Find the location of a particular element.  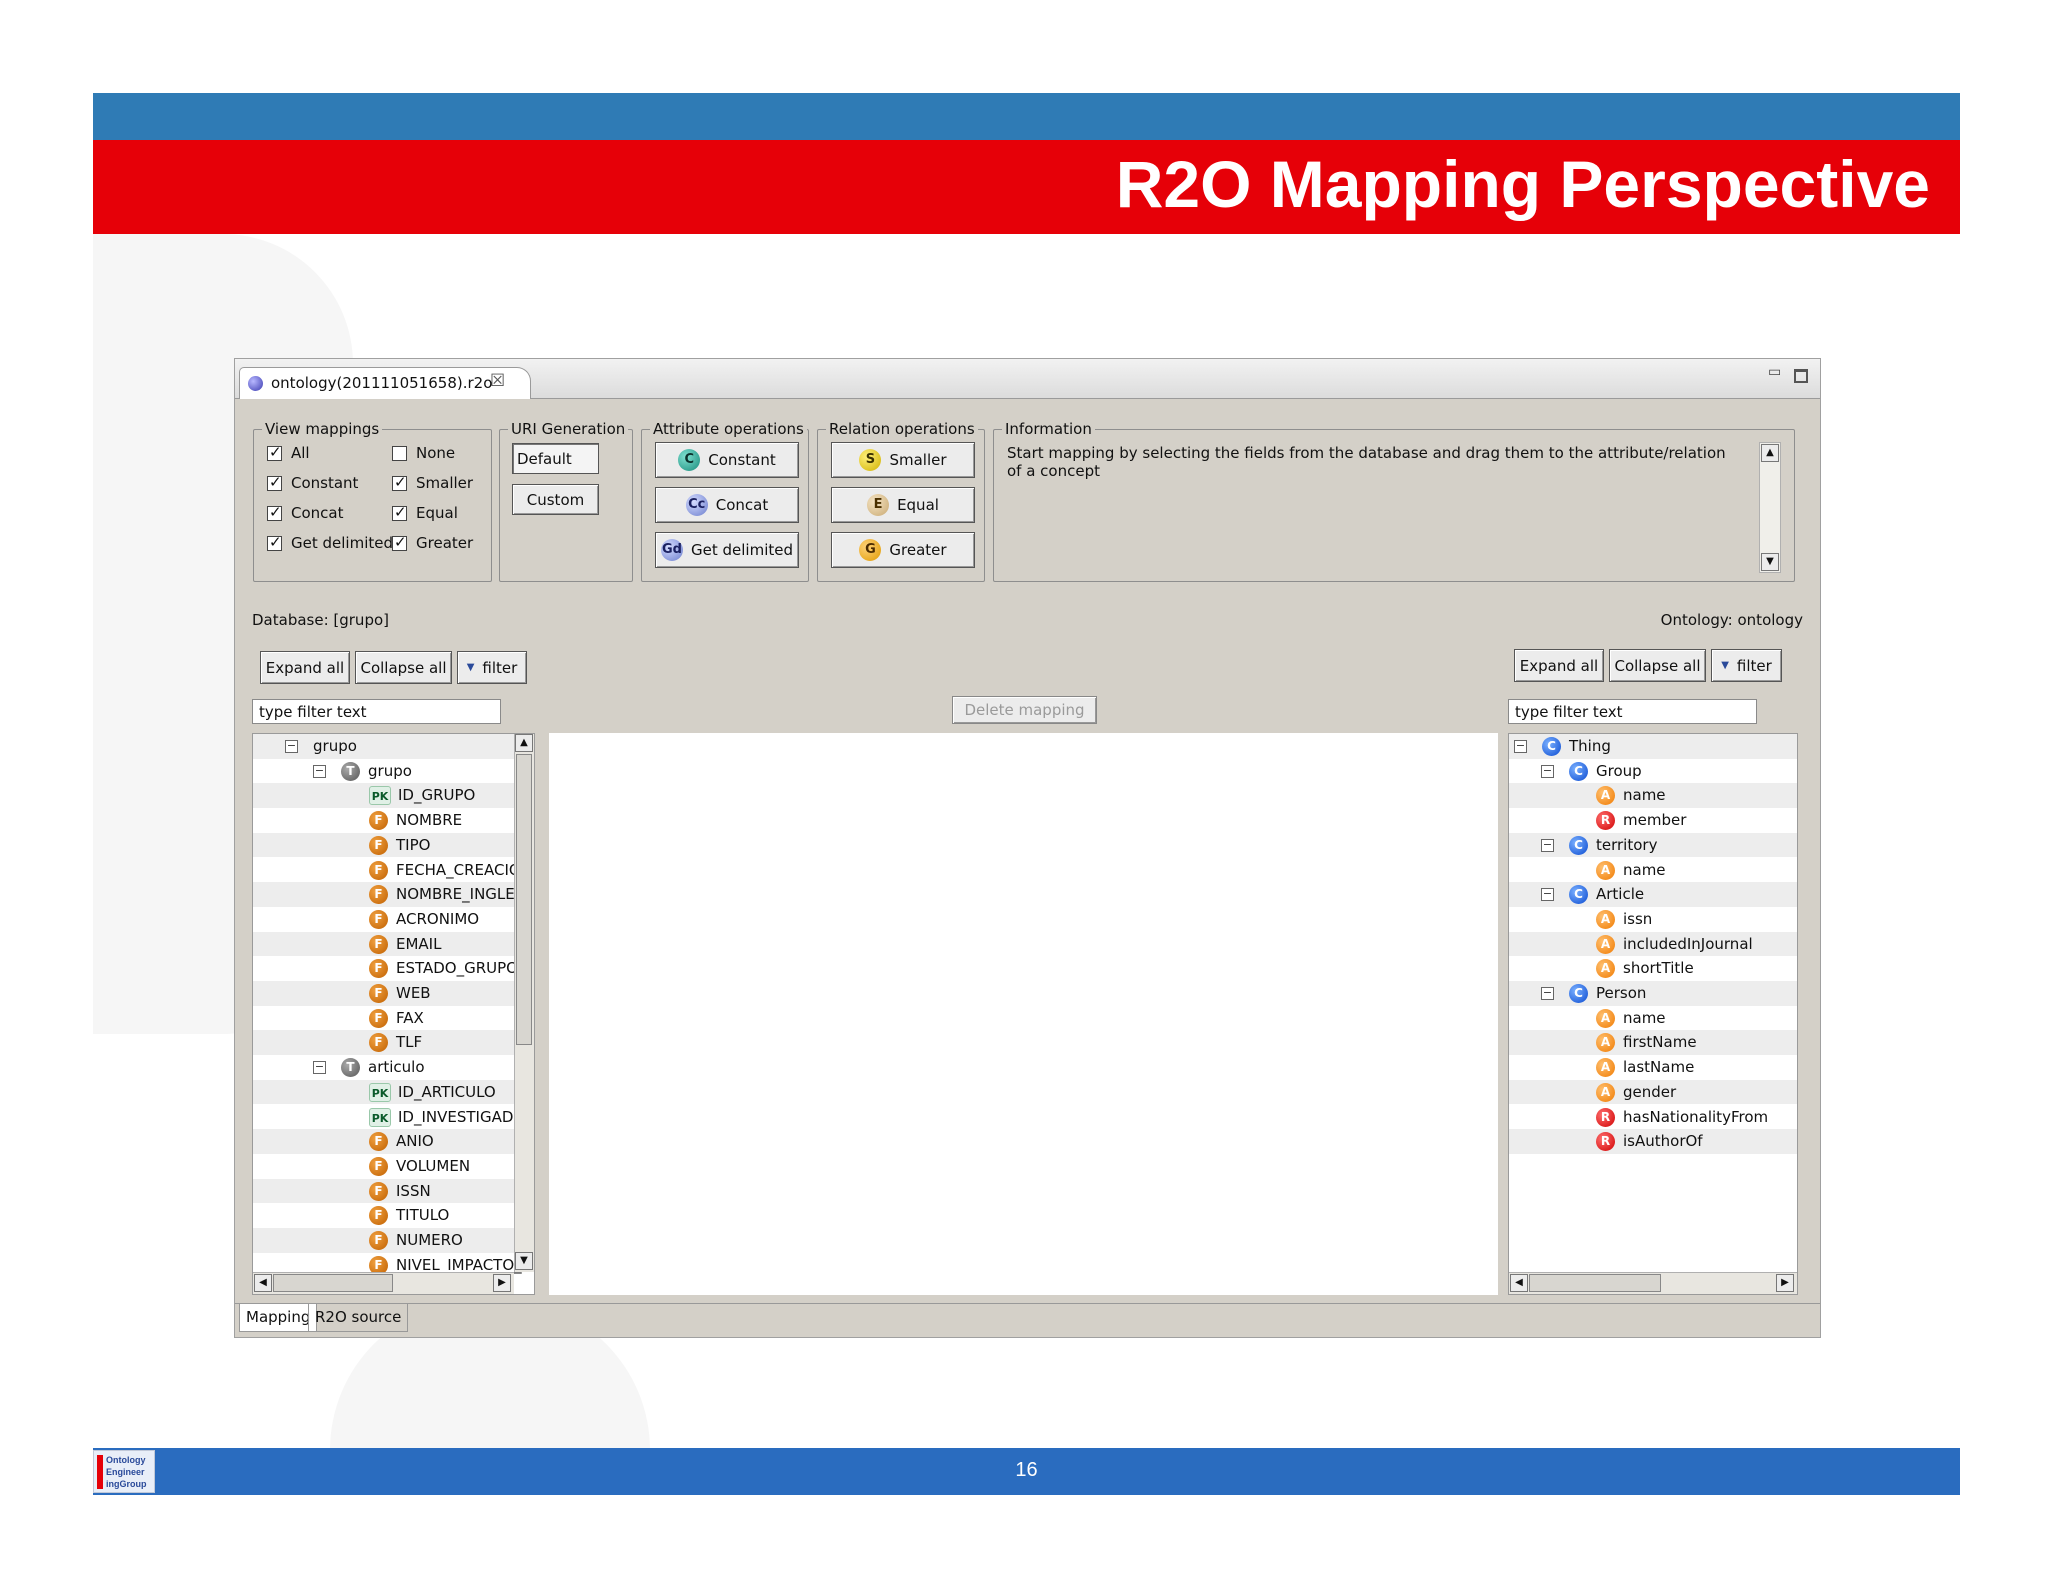

tab-r2o-source: R2O source is located at coordinates (358, 1318).